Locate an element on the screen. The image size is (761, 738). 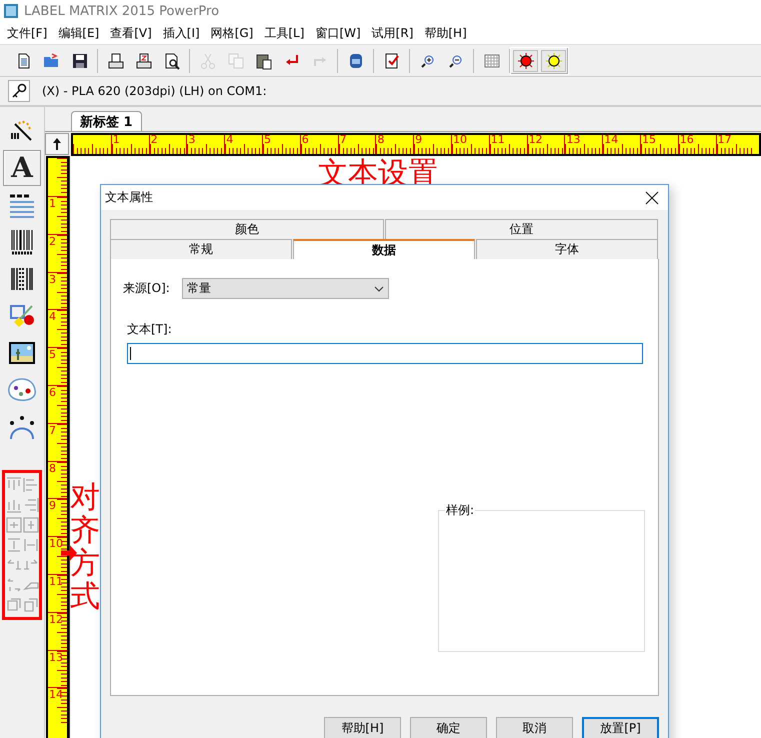
image-icon is located at coordinates (22, 353).